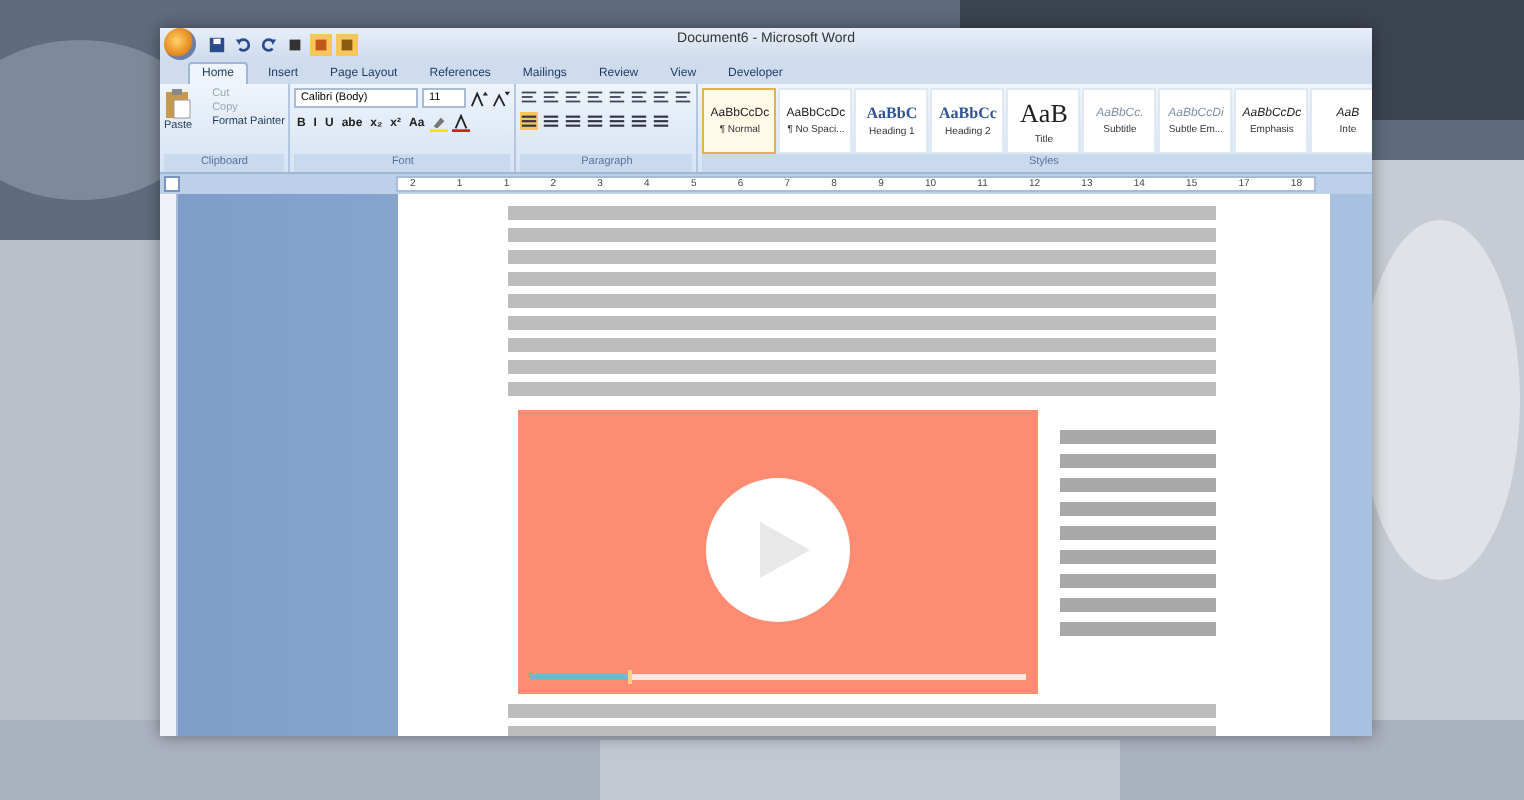 The image size is (1524, 800). Describe the element at coordinates (217, 44) in the screenshot. I see `save-icon` at that location.